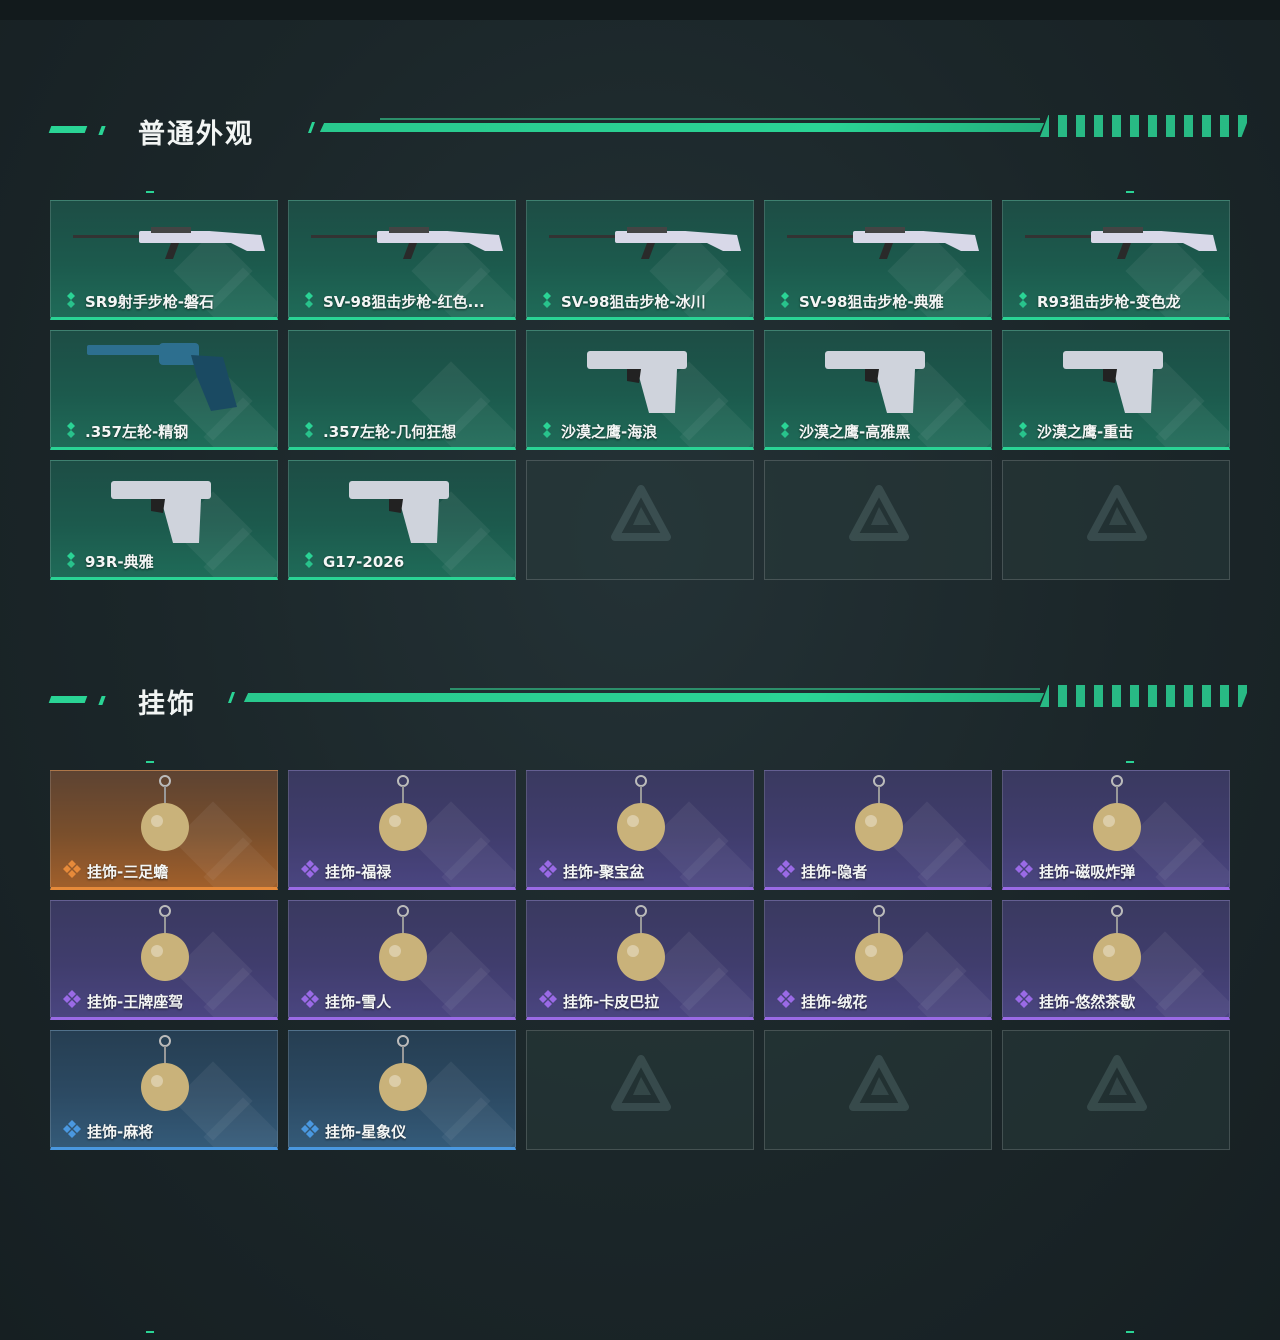 The image size is (1280, 1340). I want to click on item-label: .357左轮-几何狂想, so click(378, 431).